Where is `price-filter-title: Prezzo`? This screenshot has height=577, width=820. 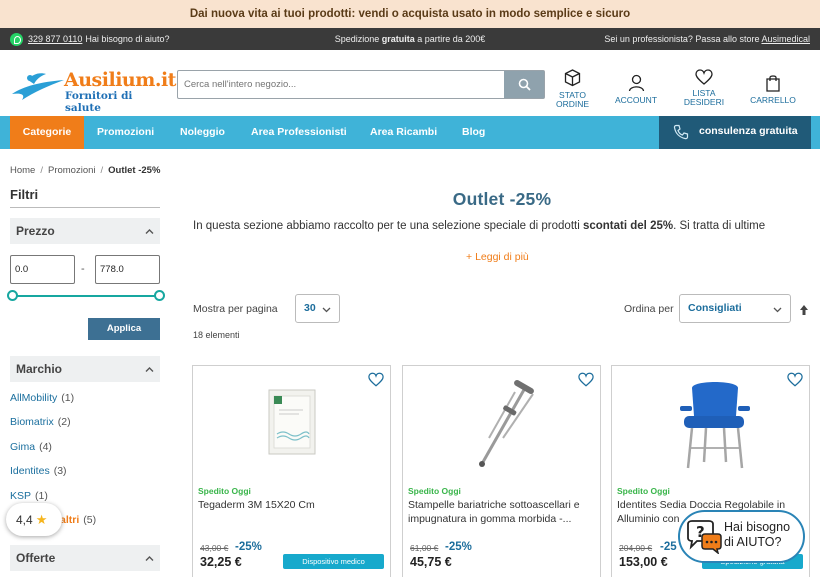
price-filter-title: Prezzo is located at coordinates (35, 231).